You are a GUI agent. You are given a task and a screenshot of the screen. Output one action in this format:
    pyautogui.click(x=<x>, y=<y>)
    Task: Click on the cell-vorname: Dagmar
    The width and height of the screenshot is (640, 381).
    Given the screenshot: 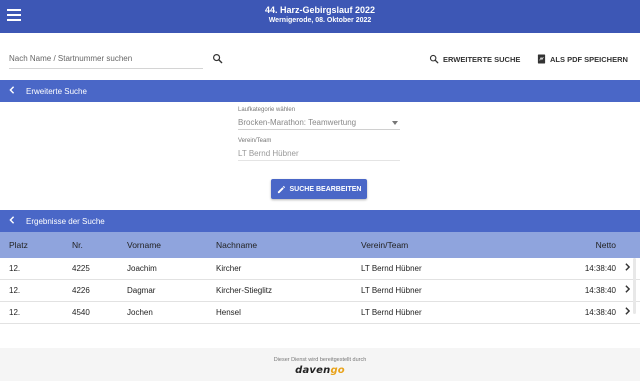 What is the action you would take?
    pyautogui.click(x=141, y=290)
    